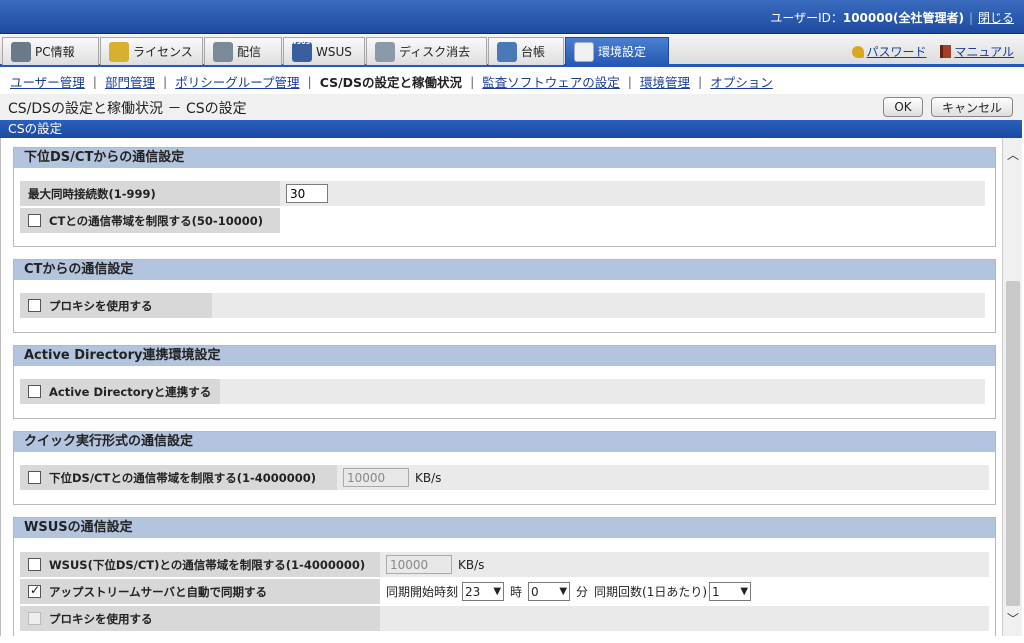  I want to click on wsus-bandwidth-row: WSUS(下位DS/CT)との通信帯域を制限する(1-4000000) KB/s, so click(504, 565).